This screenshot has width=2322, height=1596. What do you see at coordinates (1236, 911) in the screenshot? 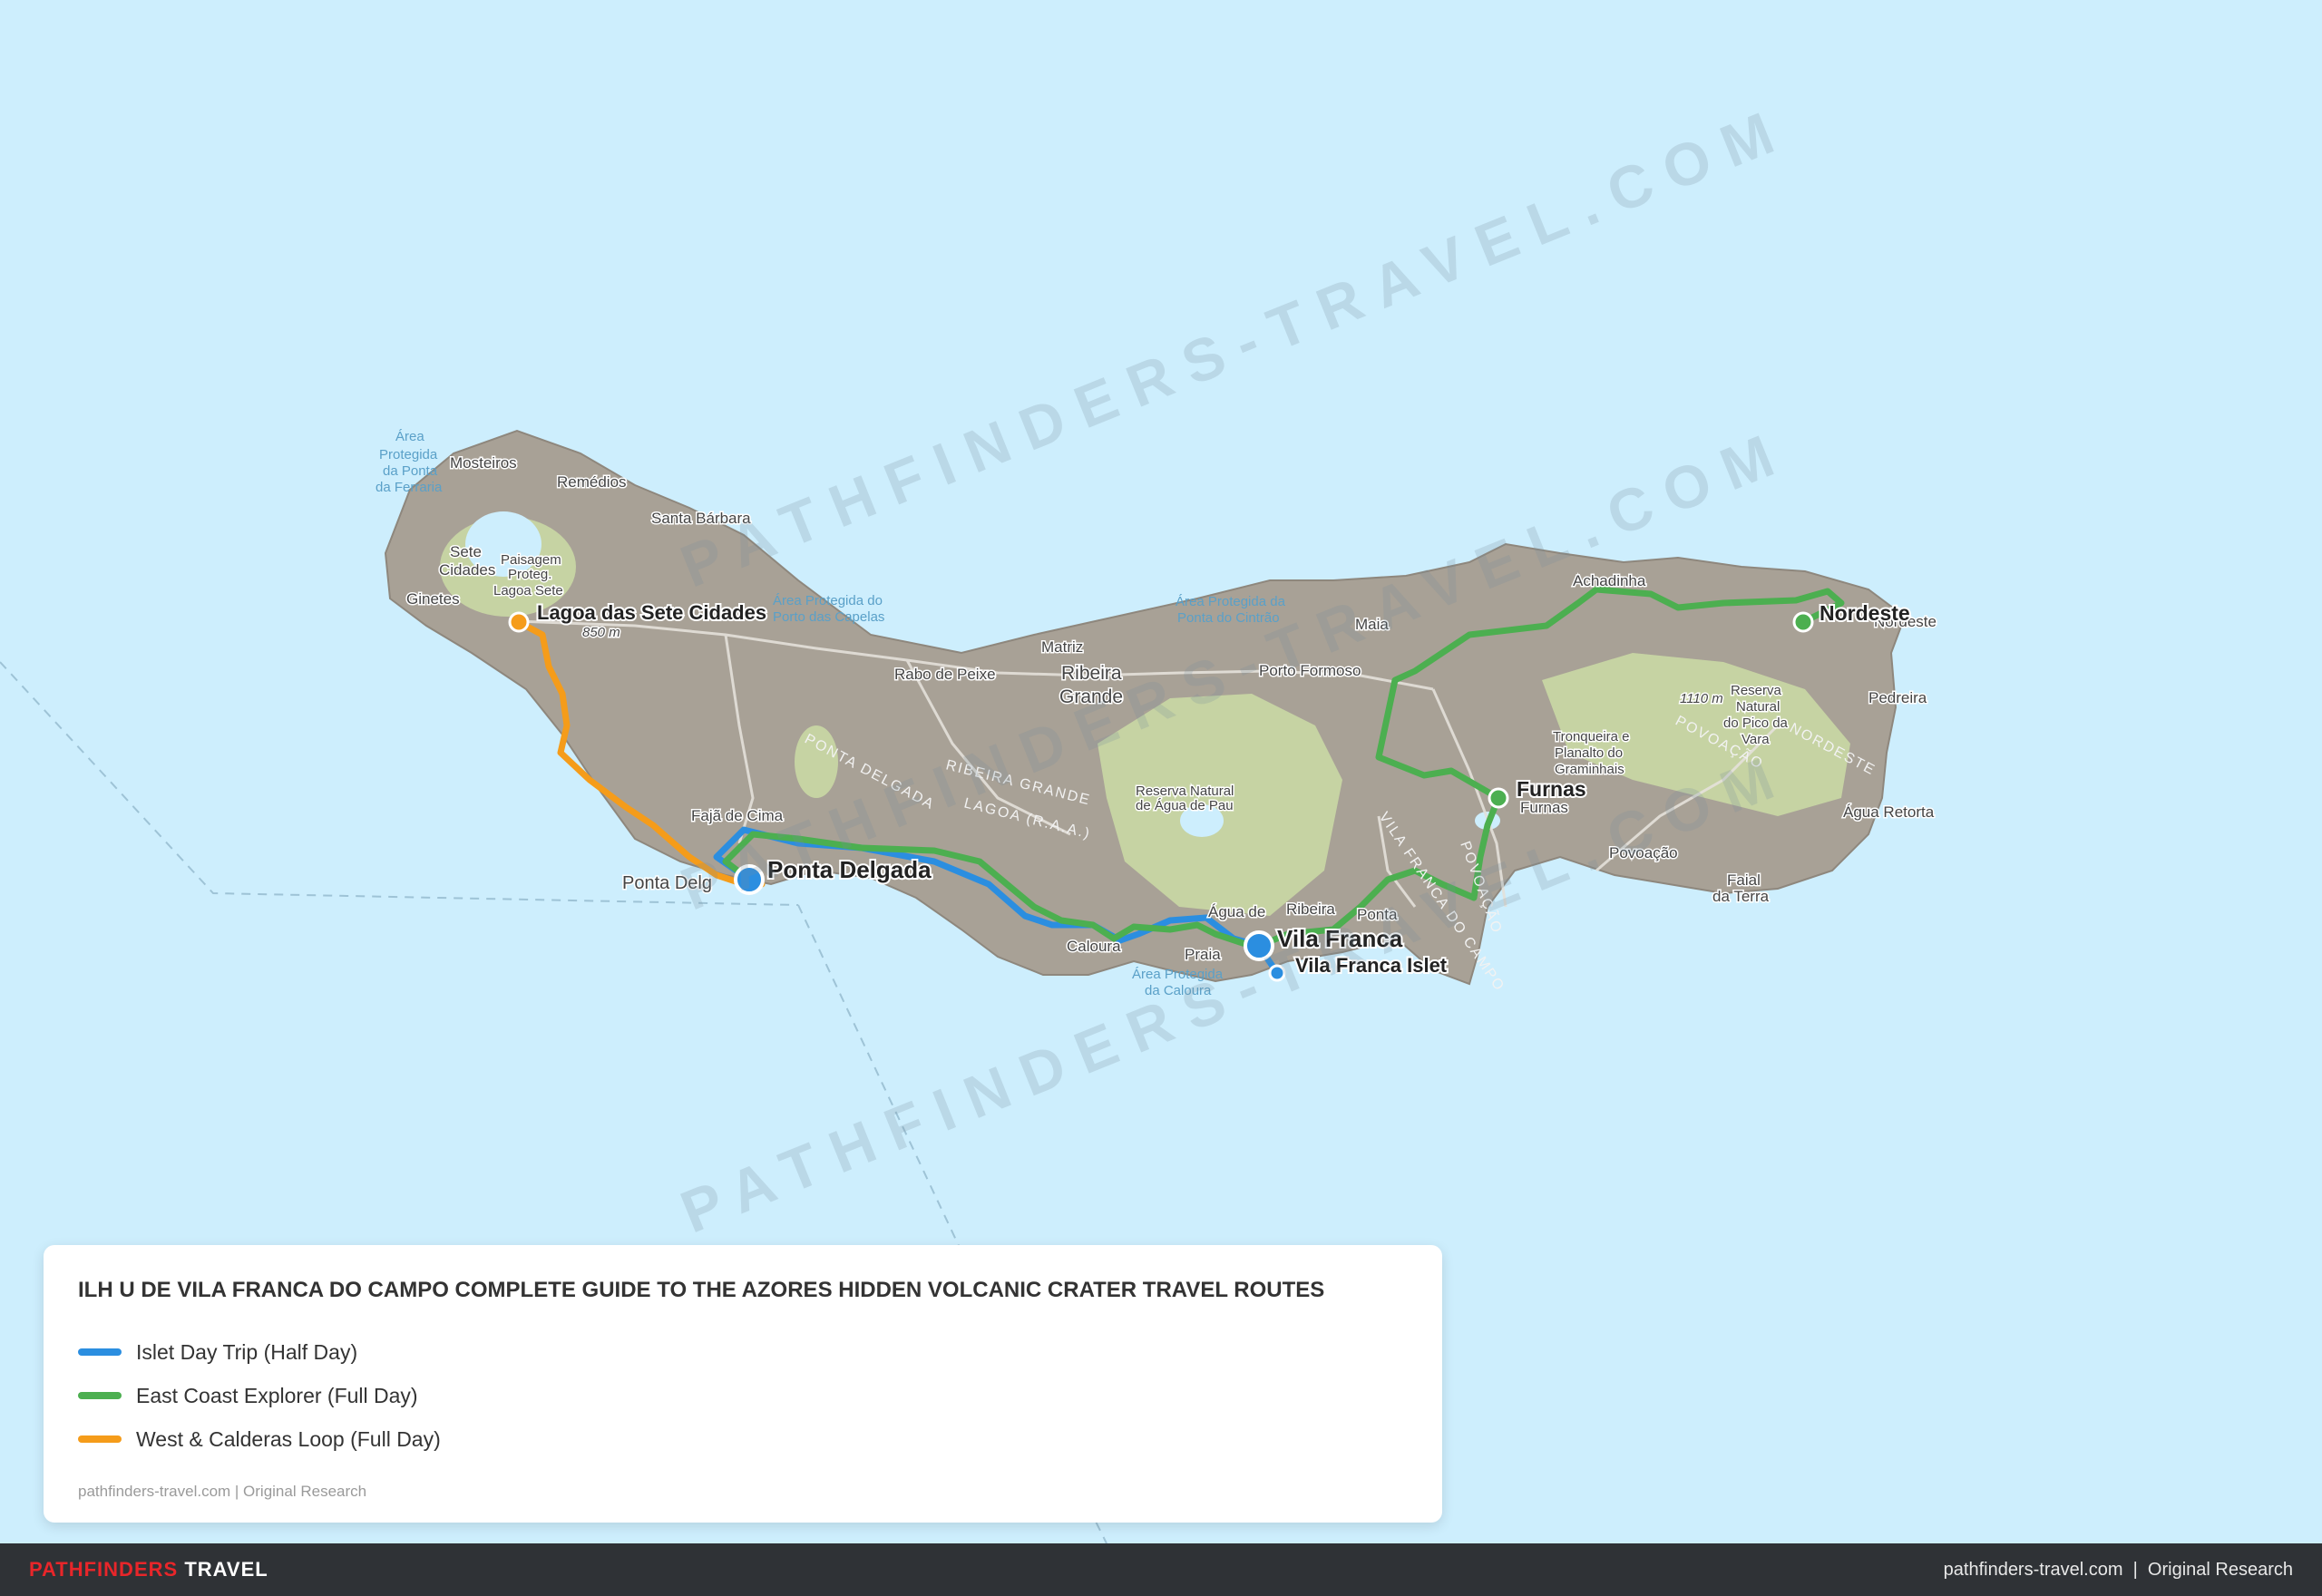
I see `svg-text: Água de` at bounding box center [1236, 911].